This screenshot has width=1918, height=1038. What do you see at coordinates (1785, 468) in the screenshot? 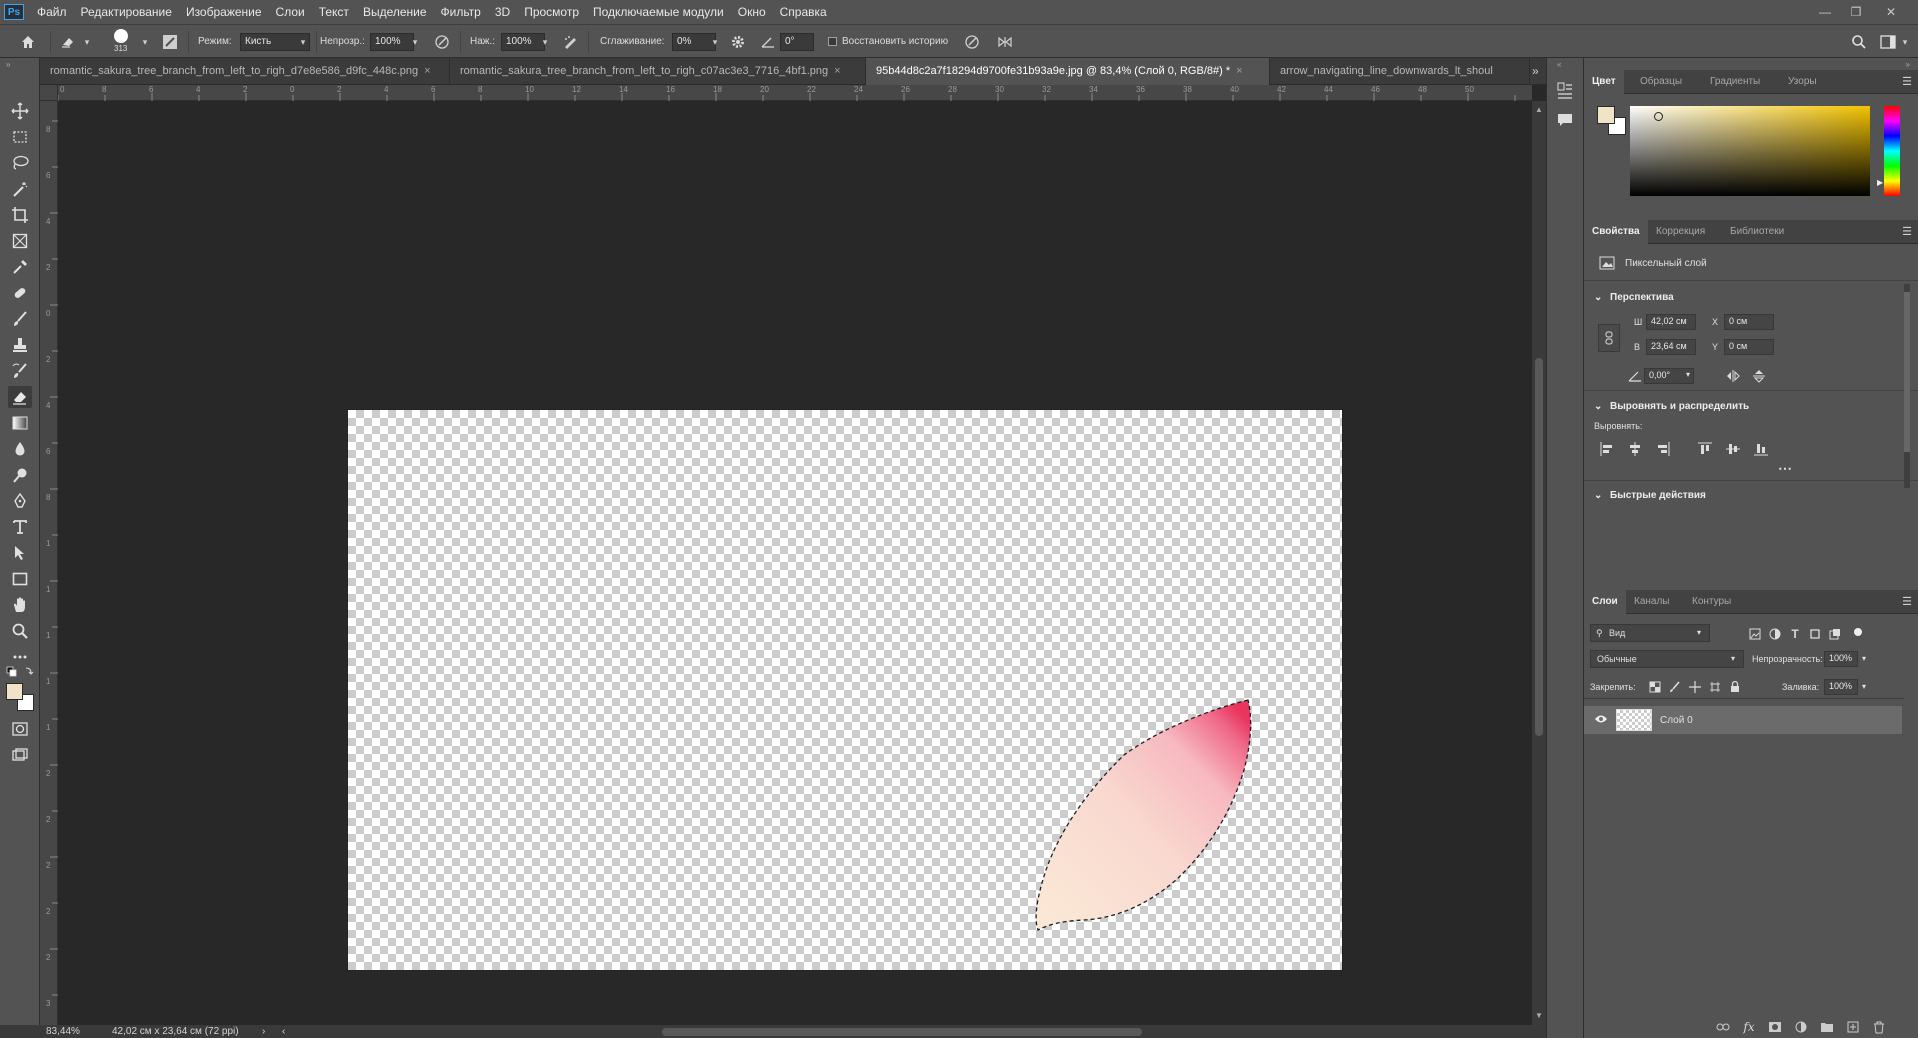
I see `more-options-icon: ⋯` at bounding box center [1785, 468].